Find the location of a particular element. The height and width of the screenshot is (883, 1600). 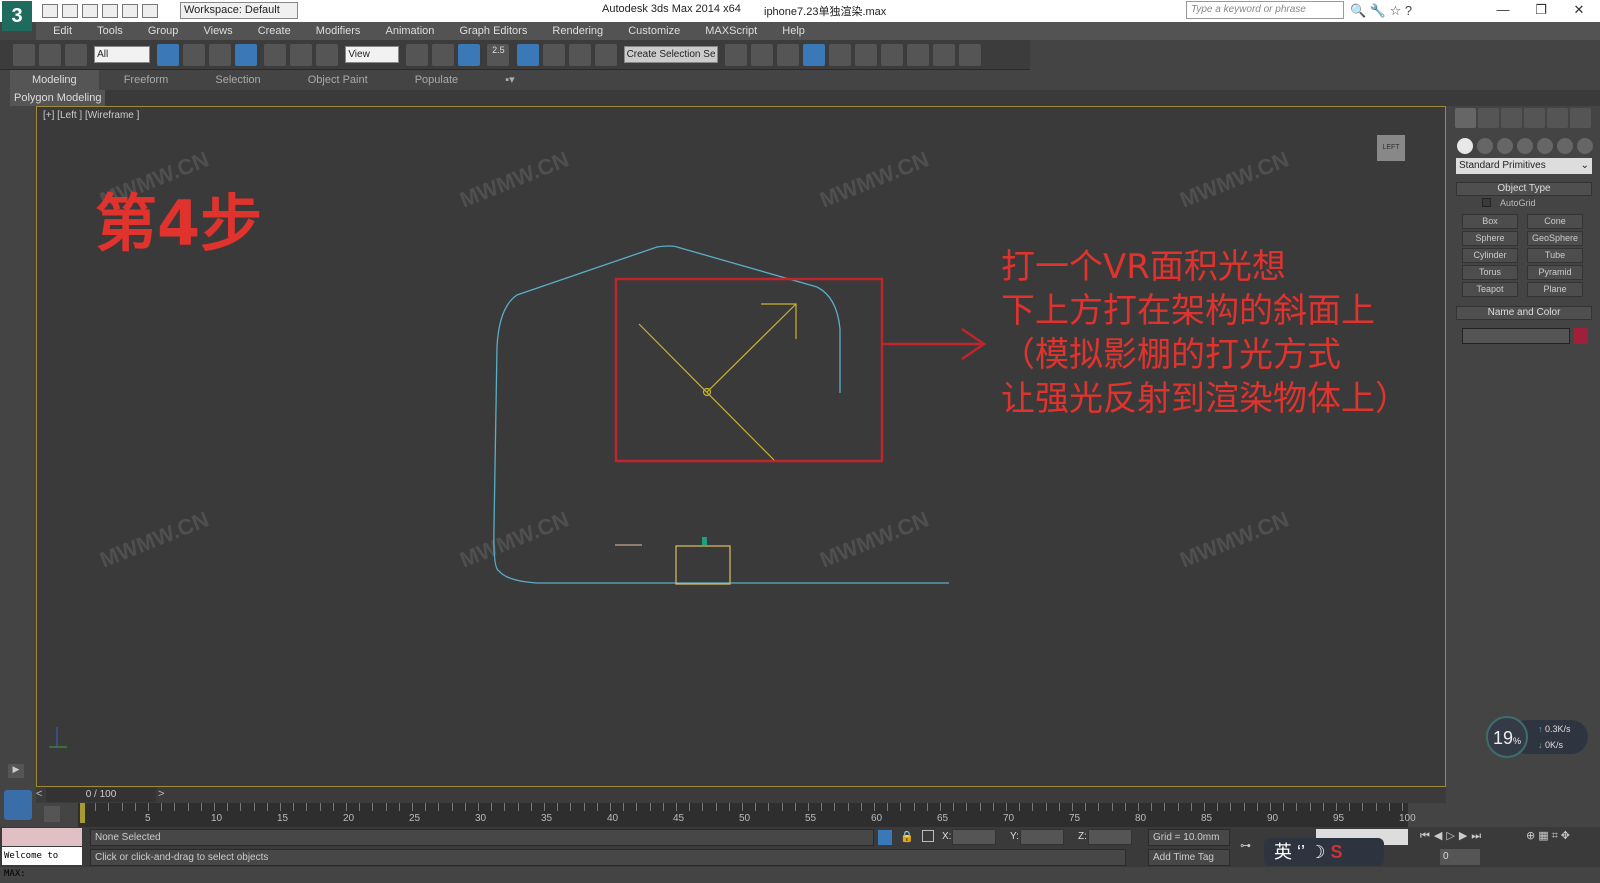

primitive-category-dropdown: Standard Primitives ⌄ is located at coordinates (1524, 166).